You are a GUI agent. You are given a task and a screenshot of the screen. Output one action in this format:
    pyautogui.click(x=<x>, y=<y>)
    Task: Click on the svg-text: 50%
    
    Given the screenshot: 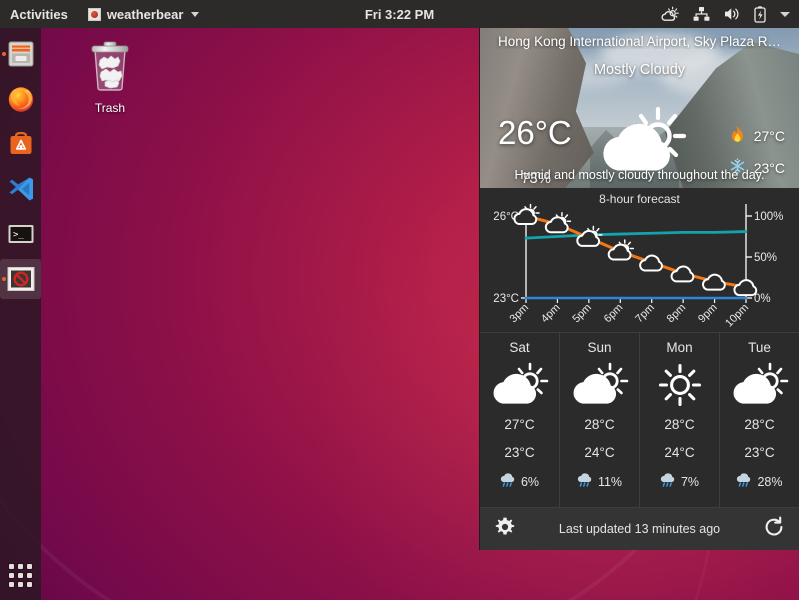 What is the action you would take?
    pyautogui.click(x=765, y=258)
    